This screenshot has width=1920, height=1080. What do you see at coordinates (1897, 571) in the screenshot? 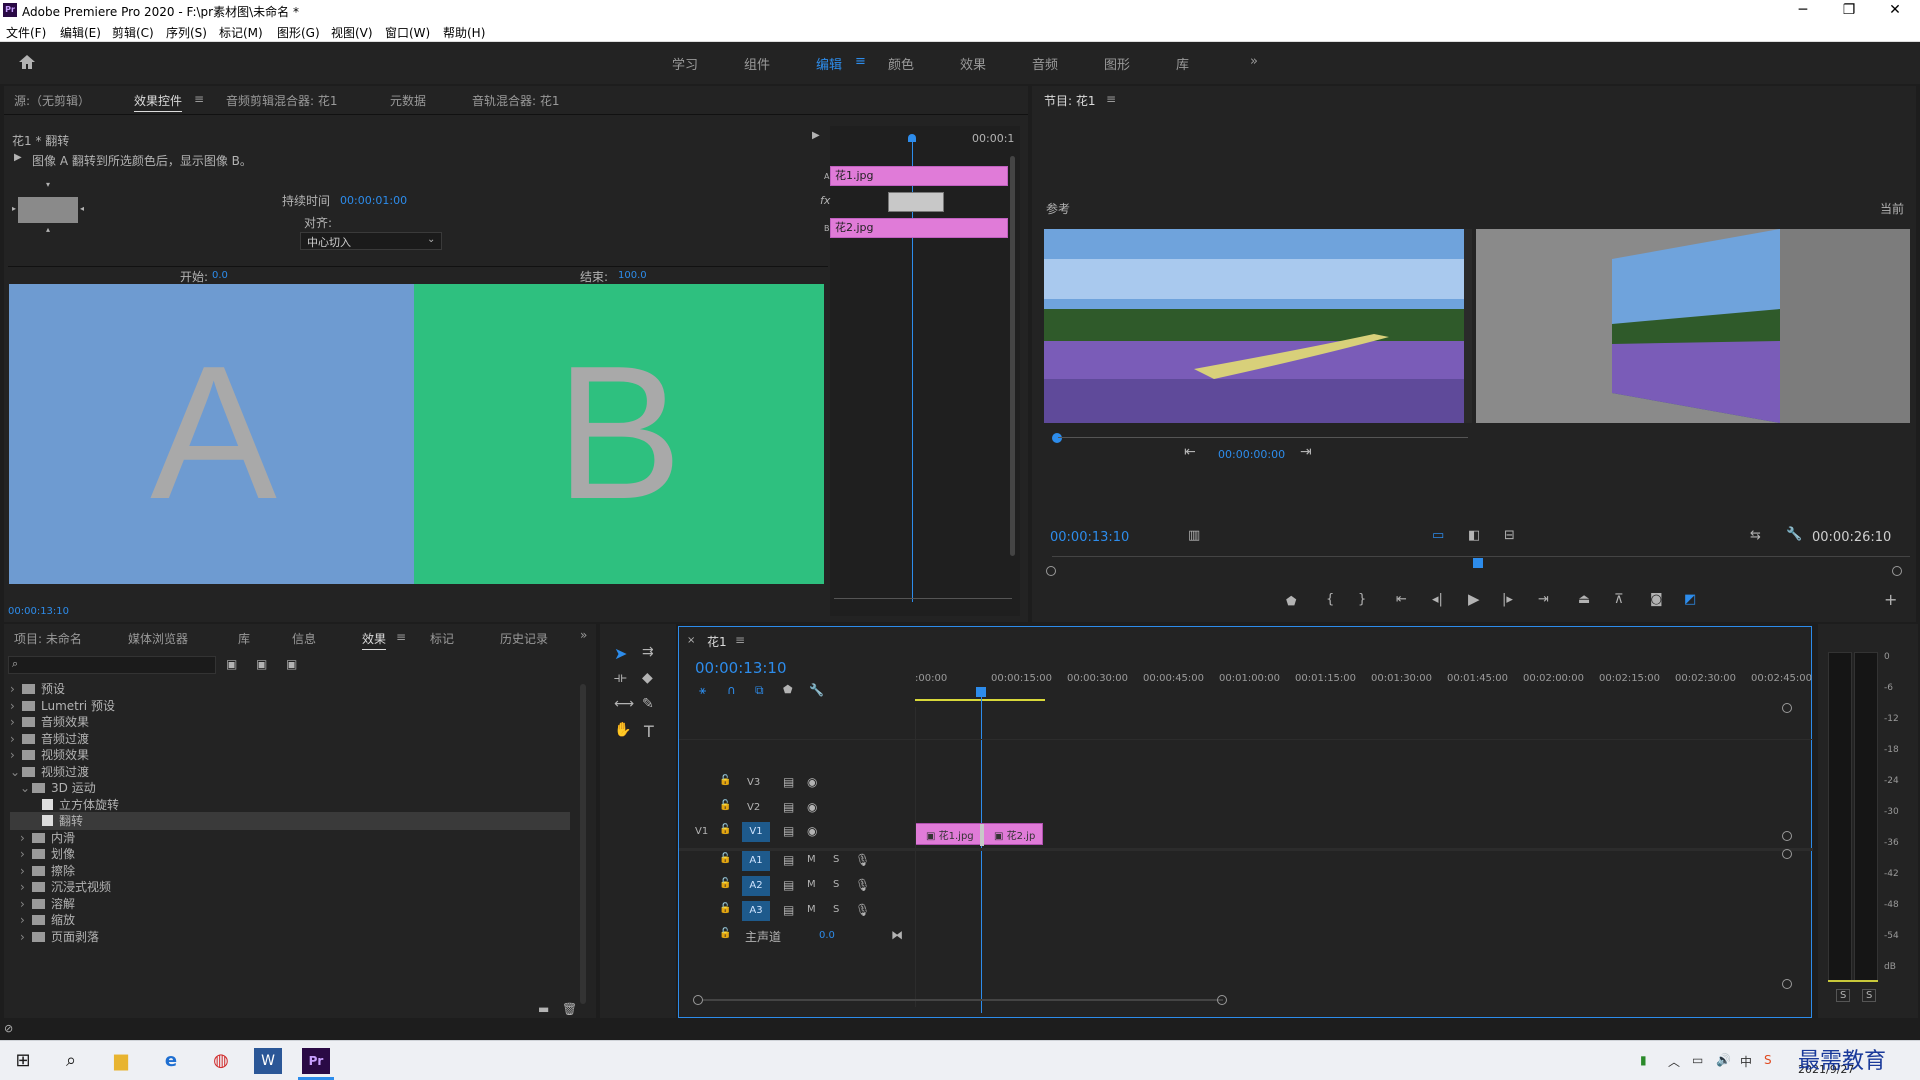
I see `program-scroll-end` at bounding box center [1897, 571].